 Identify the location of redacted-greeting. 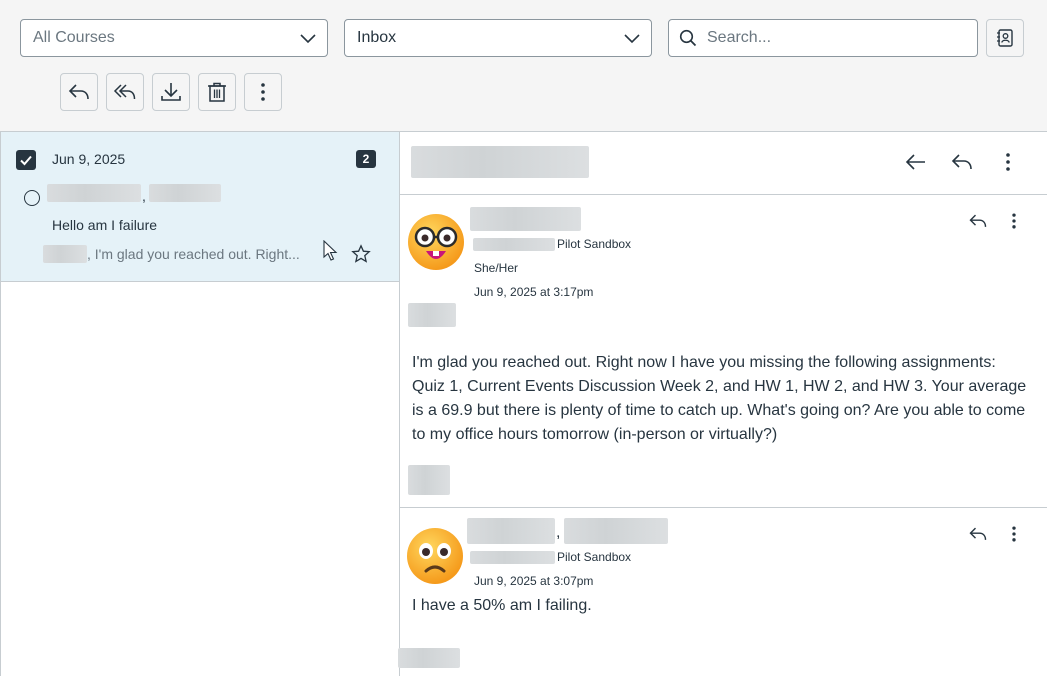
(432, 315).